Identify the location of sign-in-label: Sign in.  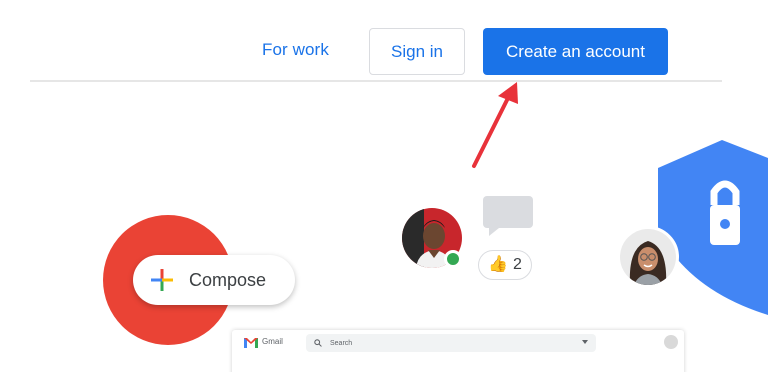
(417, 51).